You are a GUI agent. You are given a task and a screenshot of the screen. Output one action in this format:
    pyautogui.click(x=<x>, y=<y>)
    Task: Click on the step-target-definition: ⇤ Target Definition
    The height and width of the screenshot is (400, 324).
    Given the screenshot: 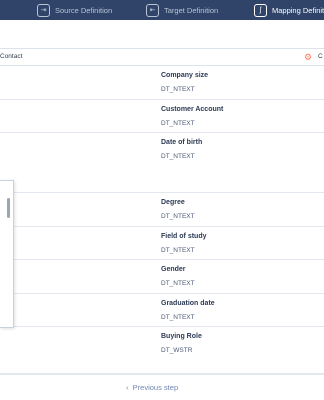 What is the action you would take?
    pyautogui.click(x=182, y=10)
    